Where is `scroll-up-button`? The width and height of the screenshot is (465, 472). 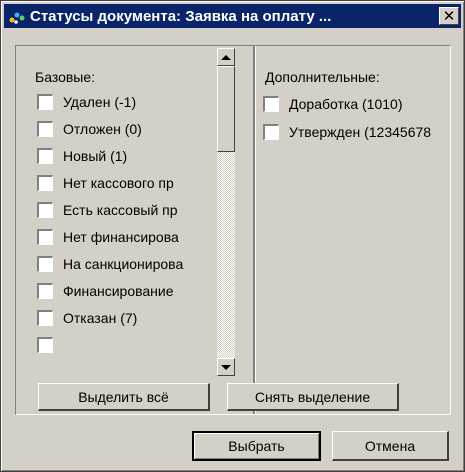 scroll-up-button is located at coordinates (226, 57).